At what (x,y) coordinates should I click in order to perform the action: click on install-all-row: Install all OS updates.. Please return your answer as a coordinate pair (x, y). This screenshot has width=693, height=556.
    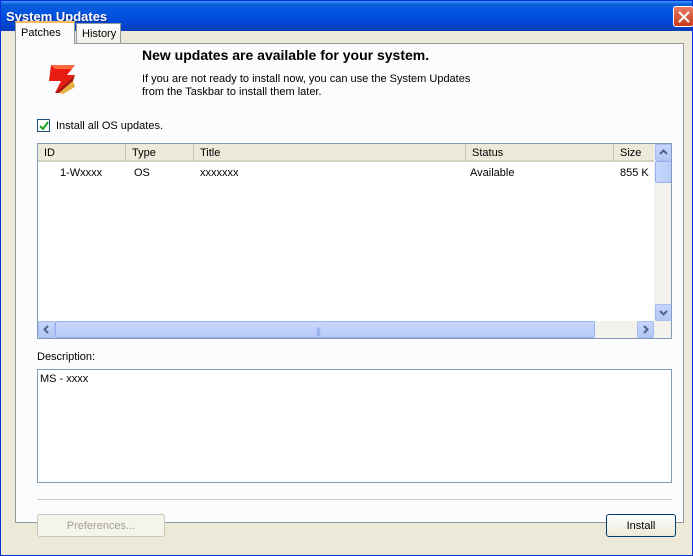
    Looking at the image, I should click on (100, 125).